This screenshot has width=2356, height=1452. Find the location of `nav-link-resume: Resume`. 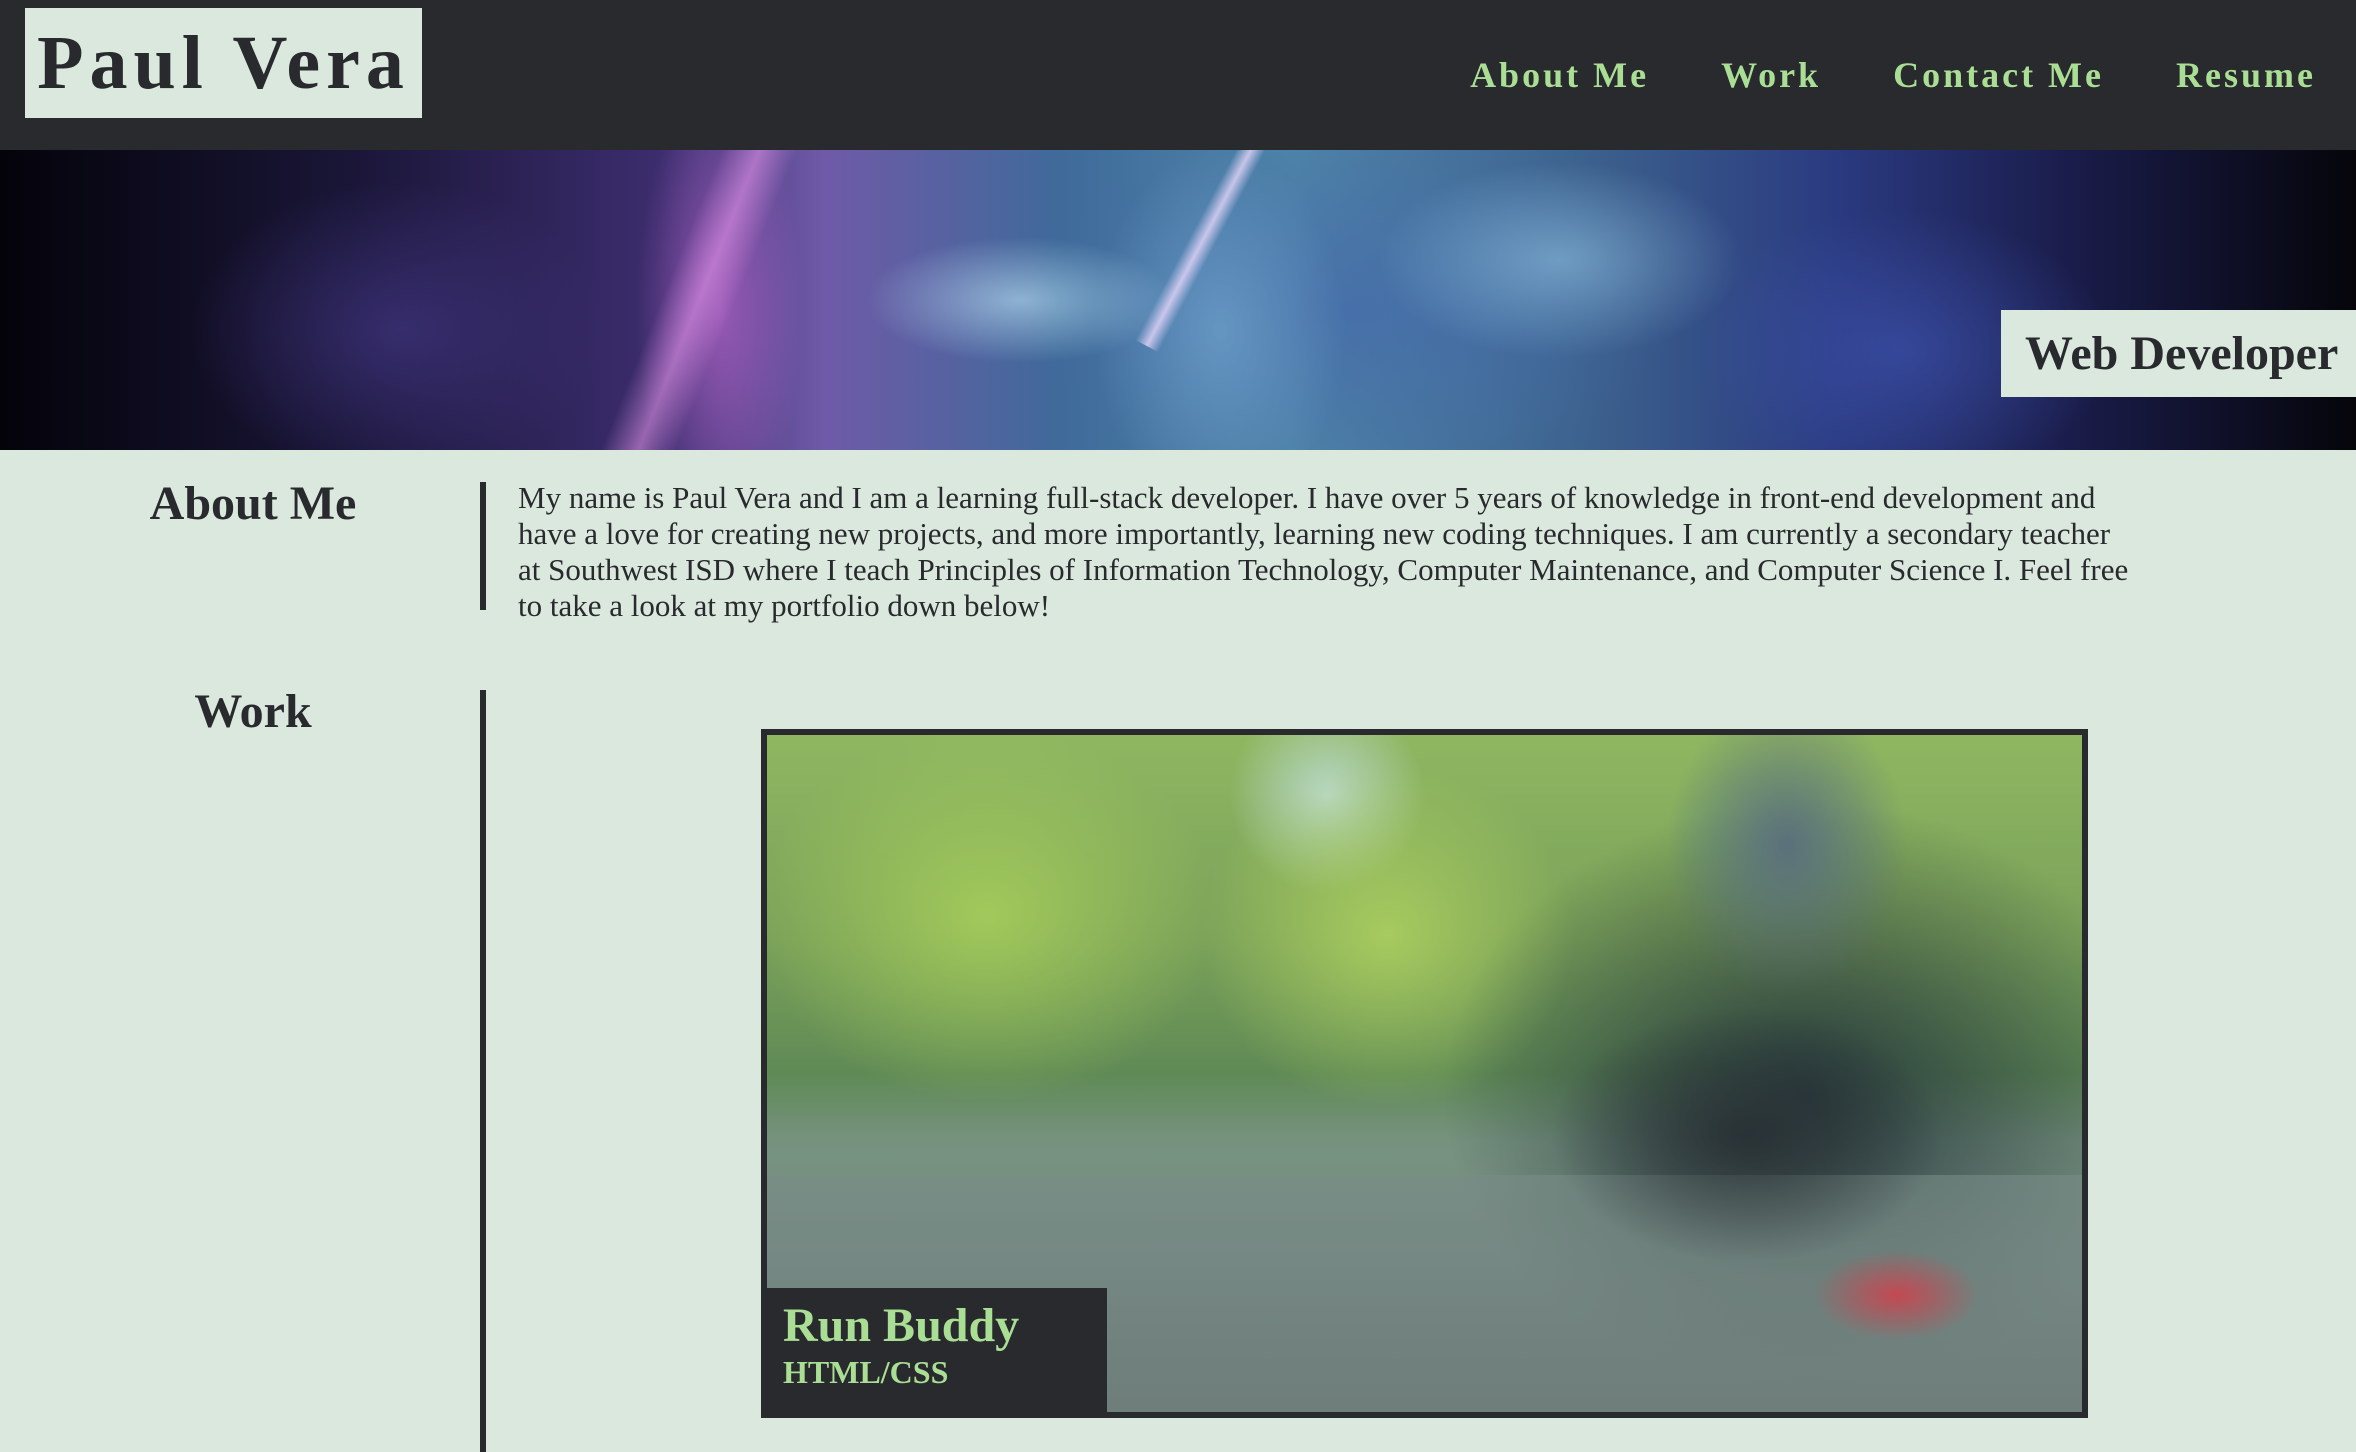

nav-link-resume: Resume is located at coordinates (2246, 75).